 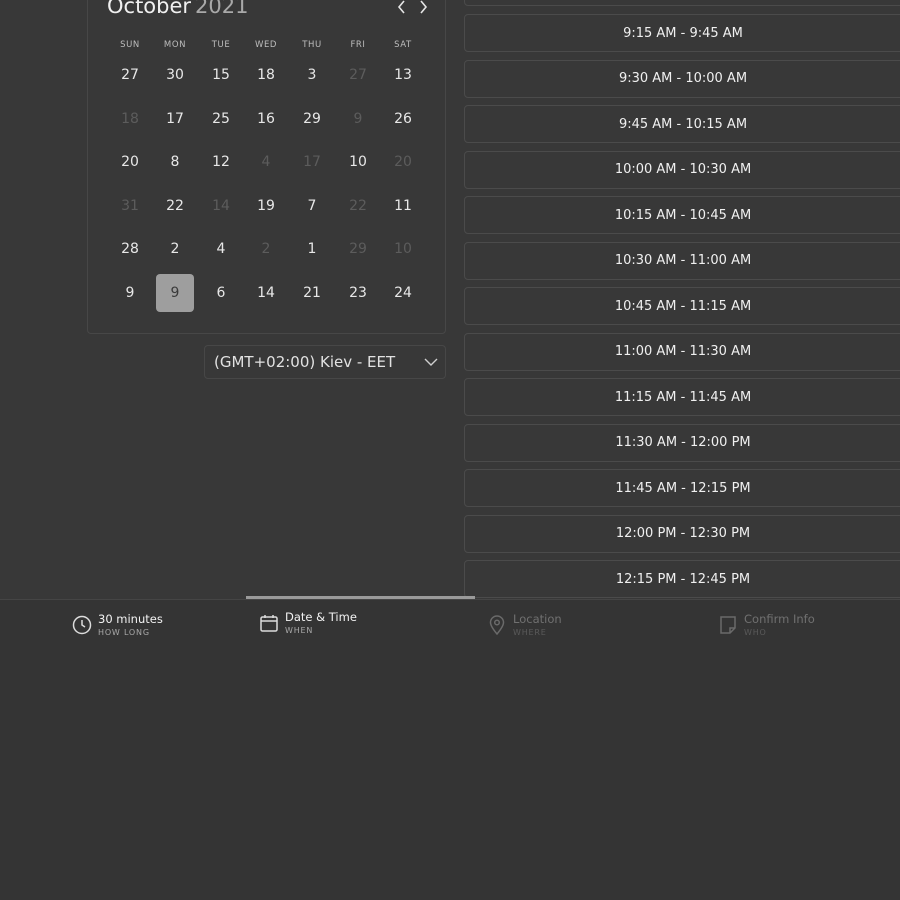 I want to click on weekday-label: FRI, so click(x=358, y=45).